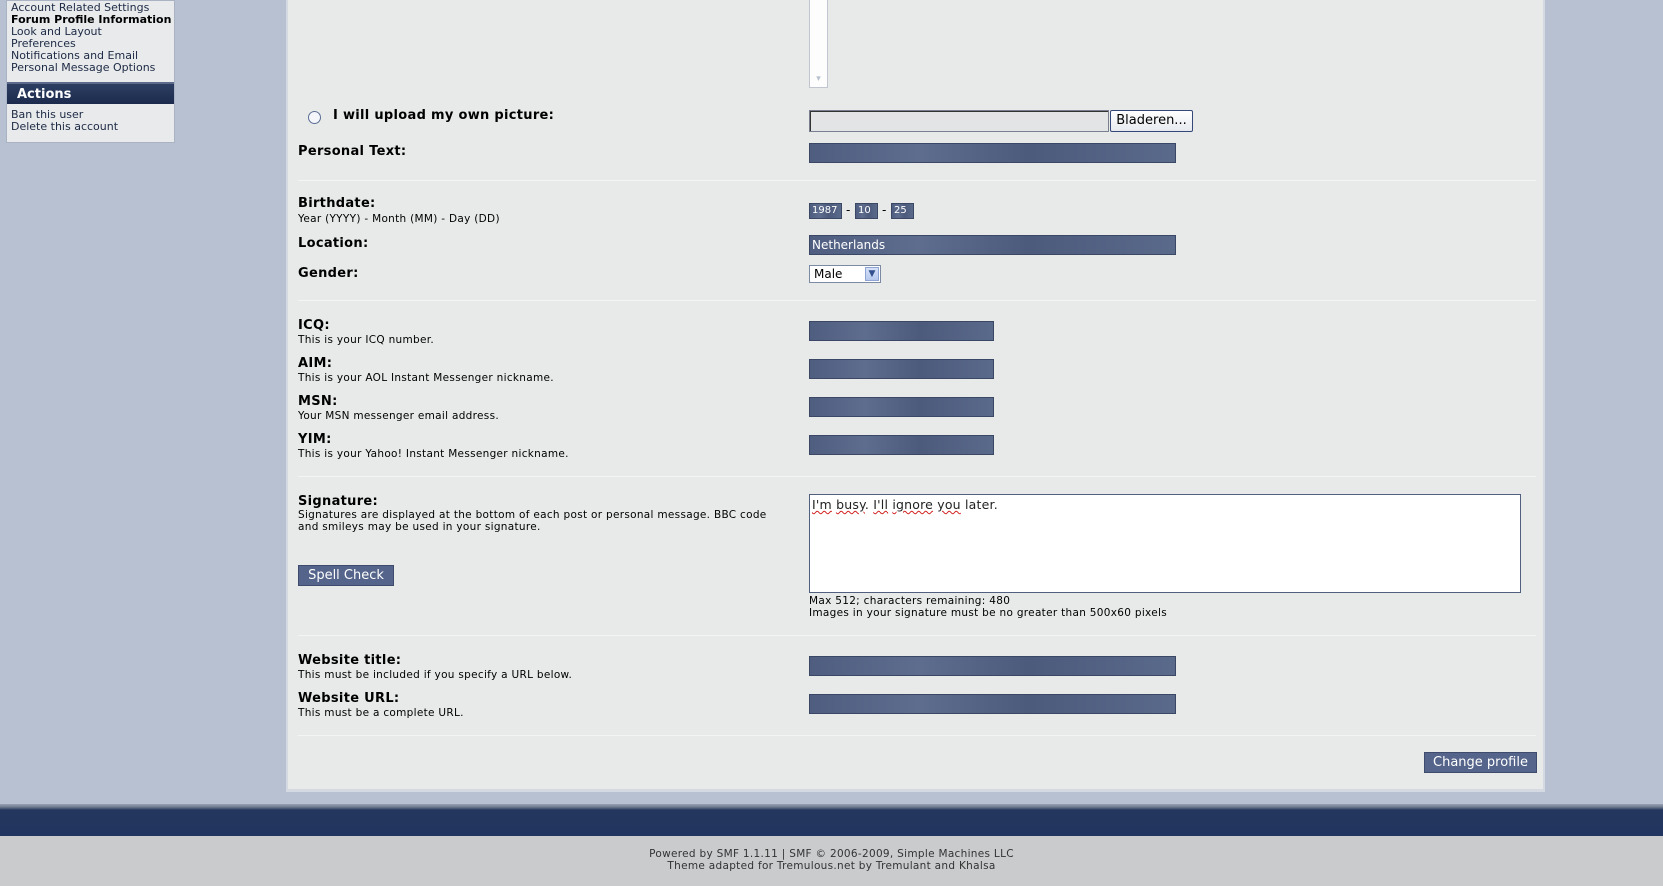  Describe the element at coordinates (872, 274) in the screenshot. I see `chevron-down-icon: ▼` at that location.